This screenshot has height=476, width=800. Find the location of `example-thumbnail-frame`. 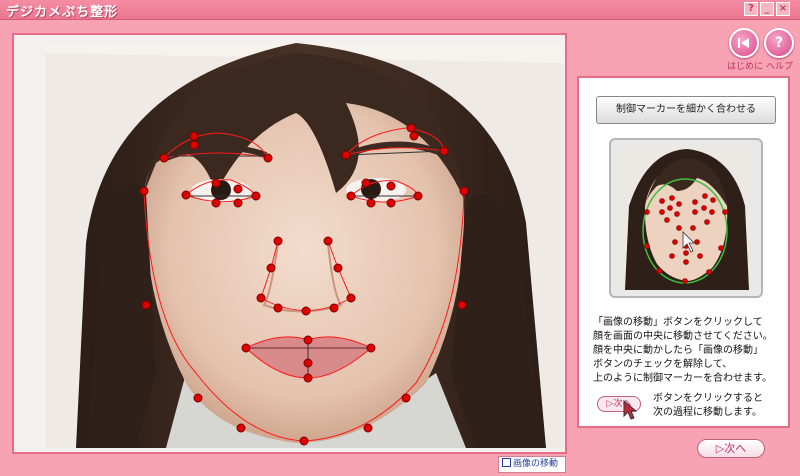

example-thumbnail-frame is located at coordinates (686, 218).